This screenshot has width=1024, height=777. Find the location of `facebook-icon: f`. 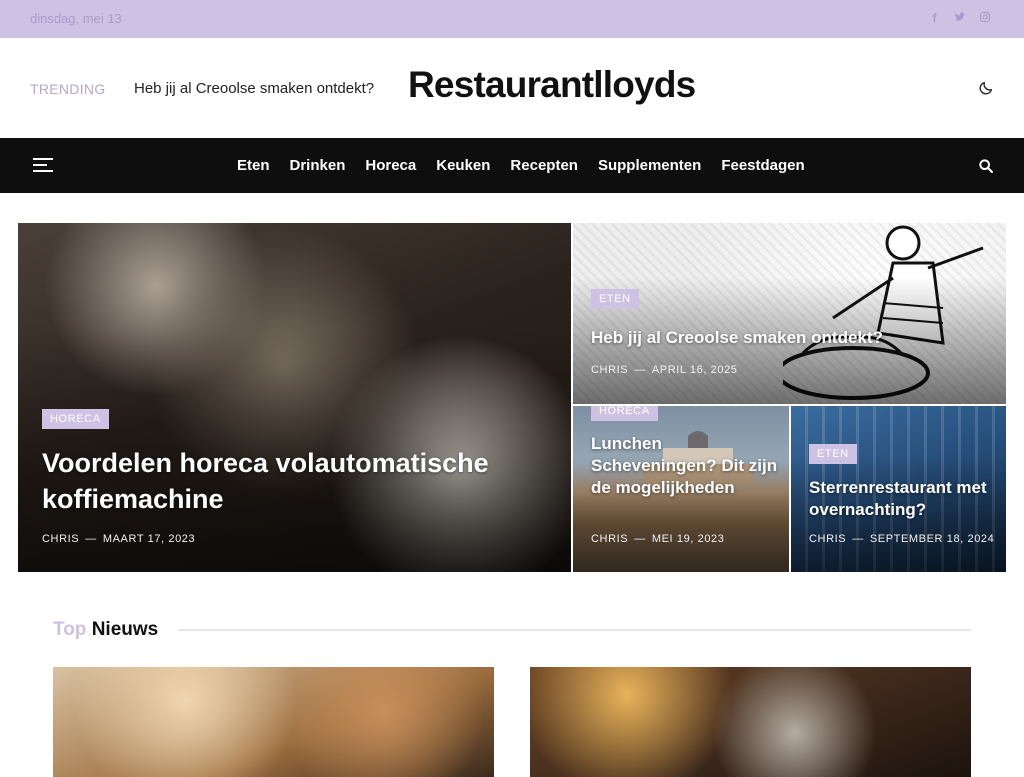

facebook-icon: f is located at coordinates (934, 18).